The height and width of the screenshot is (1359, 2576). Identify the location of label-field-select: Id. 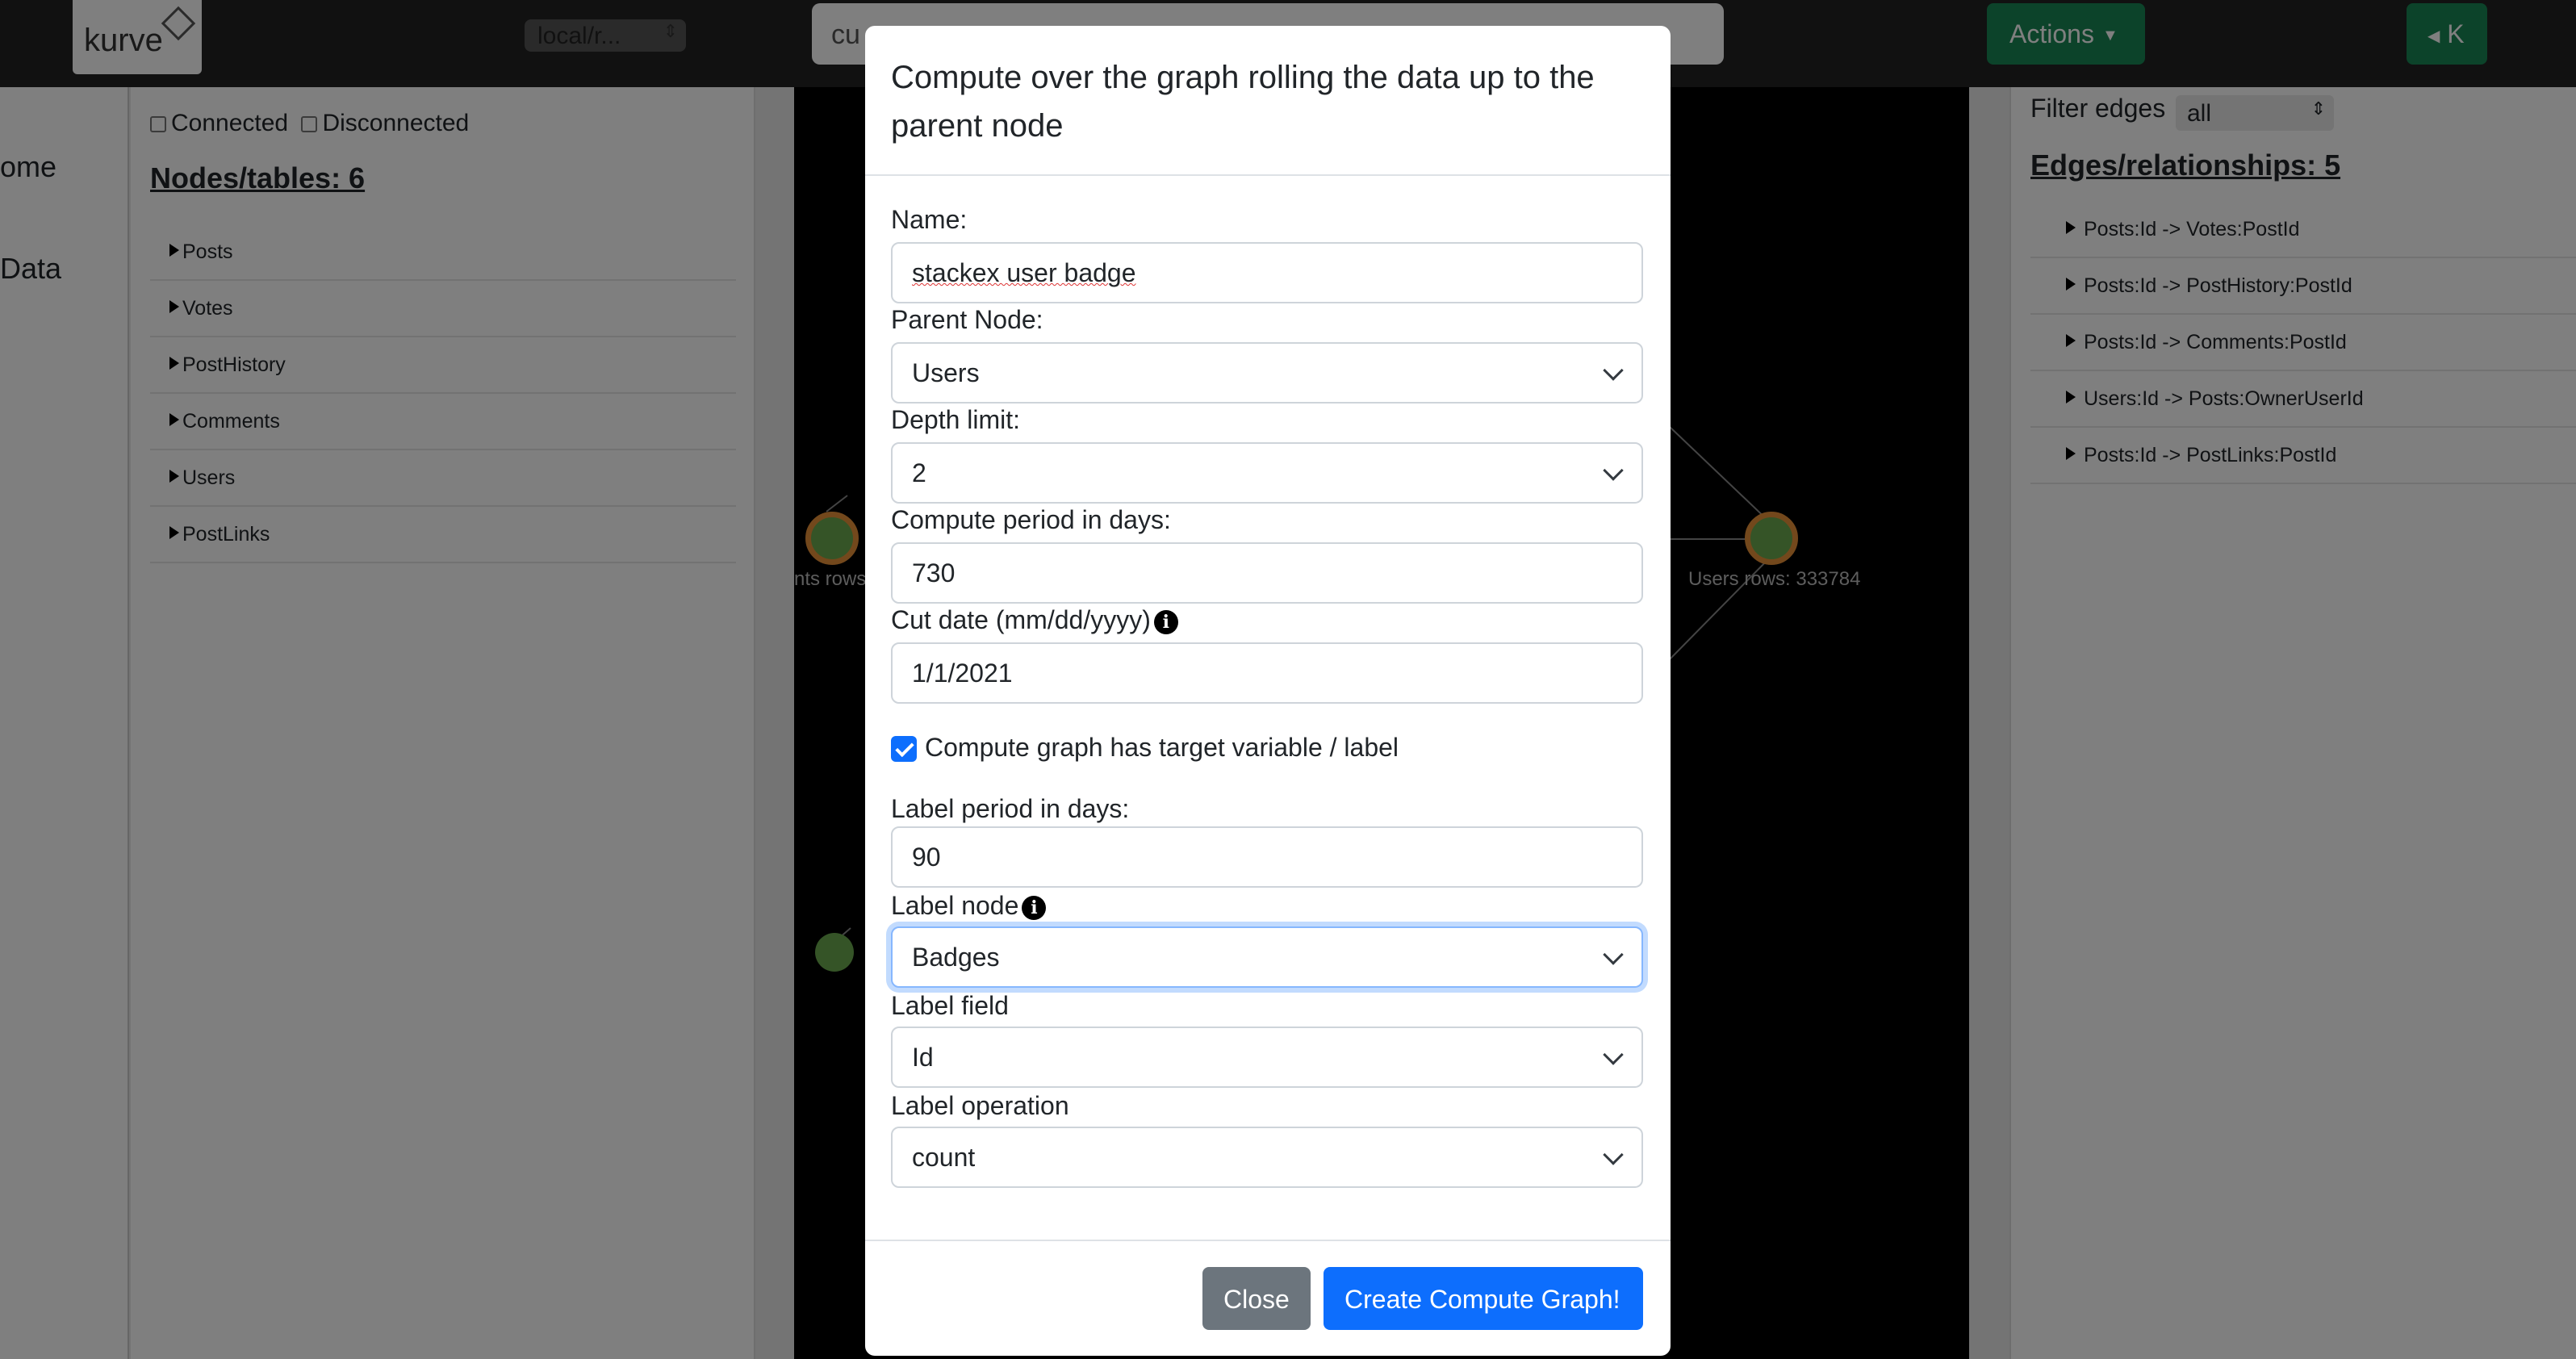
(1267, 1057).